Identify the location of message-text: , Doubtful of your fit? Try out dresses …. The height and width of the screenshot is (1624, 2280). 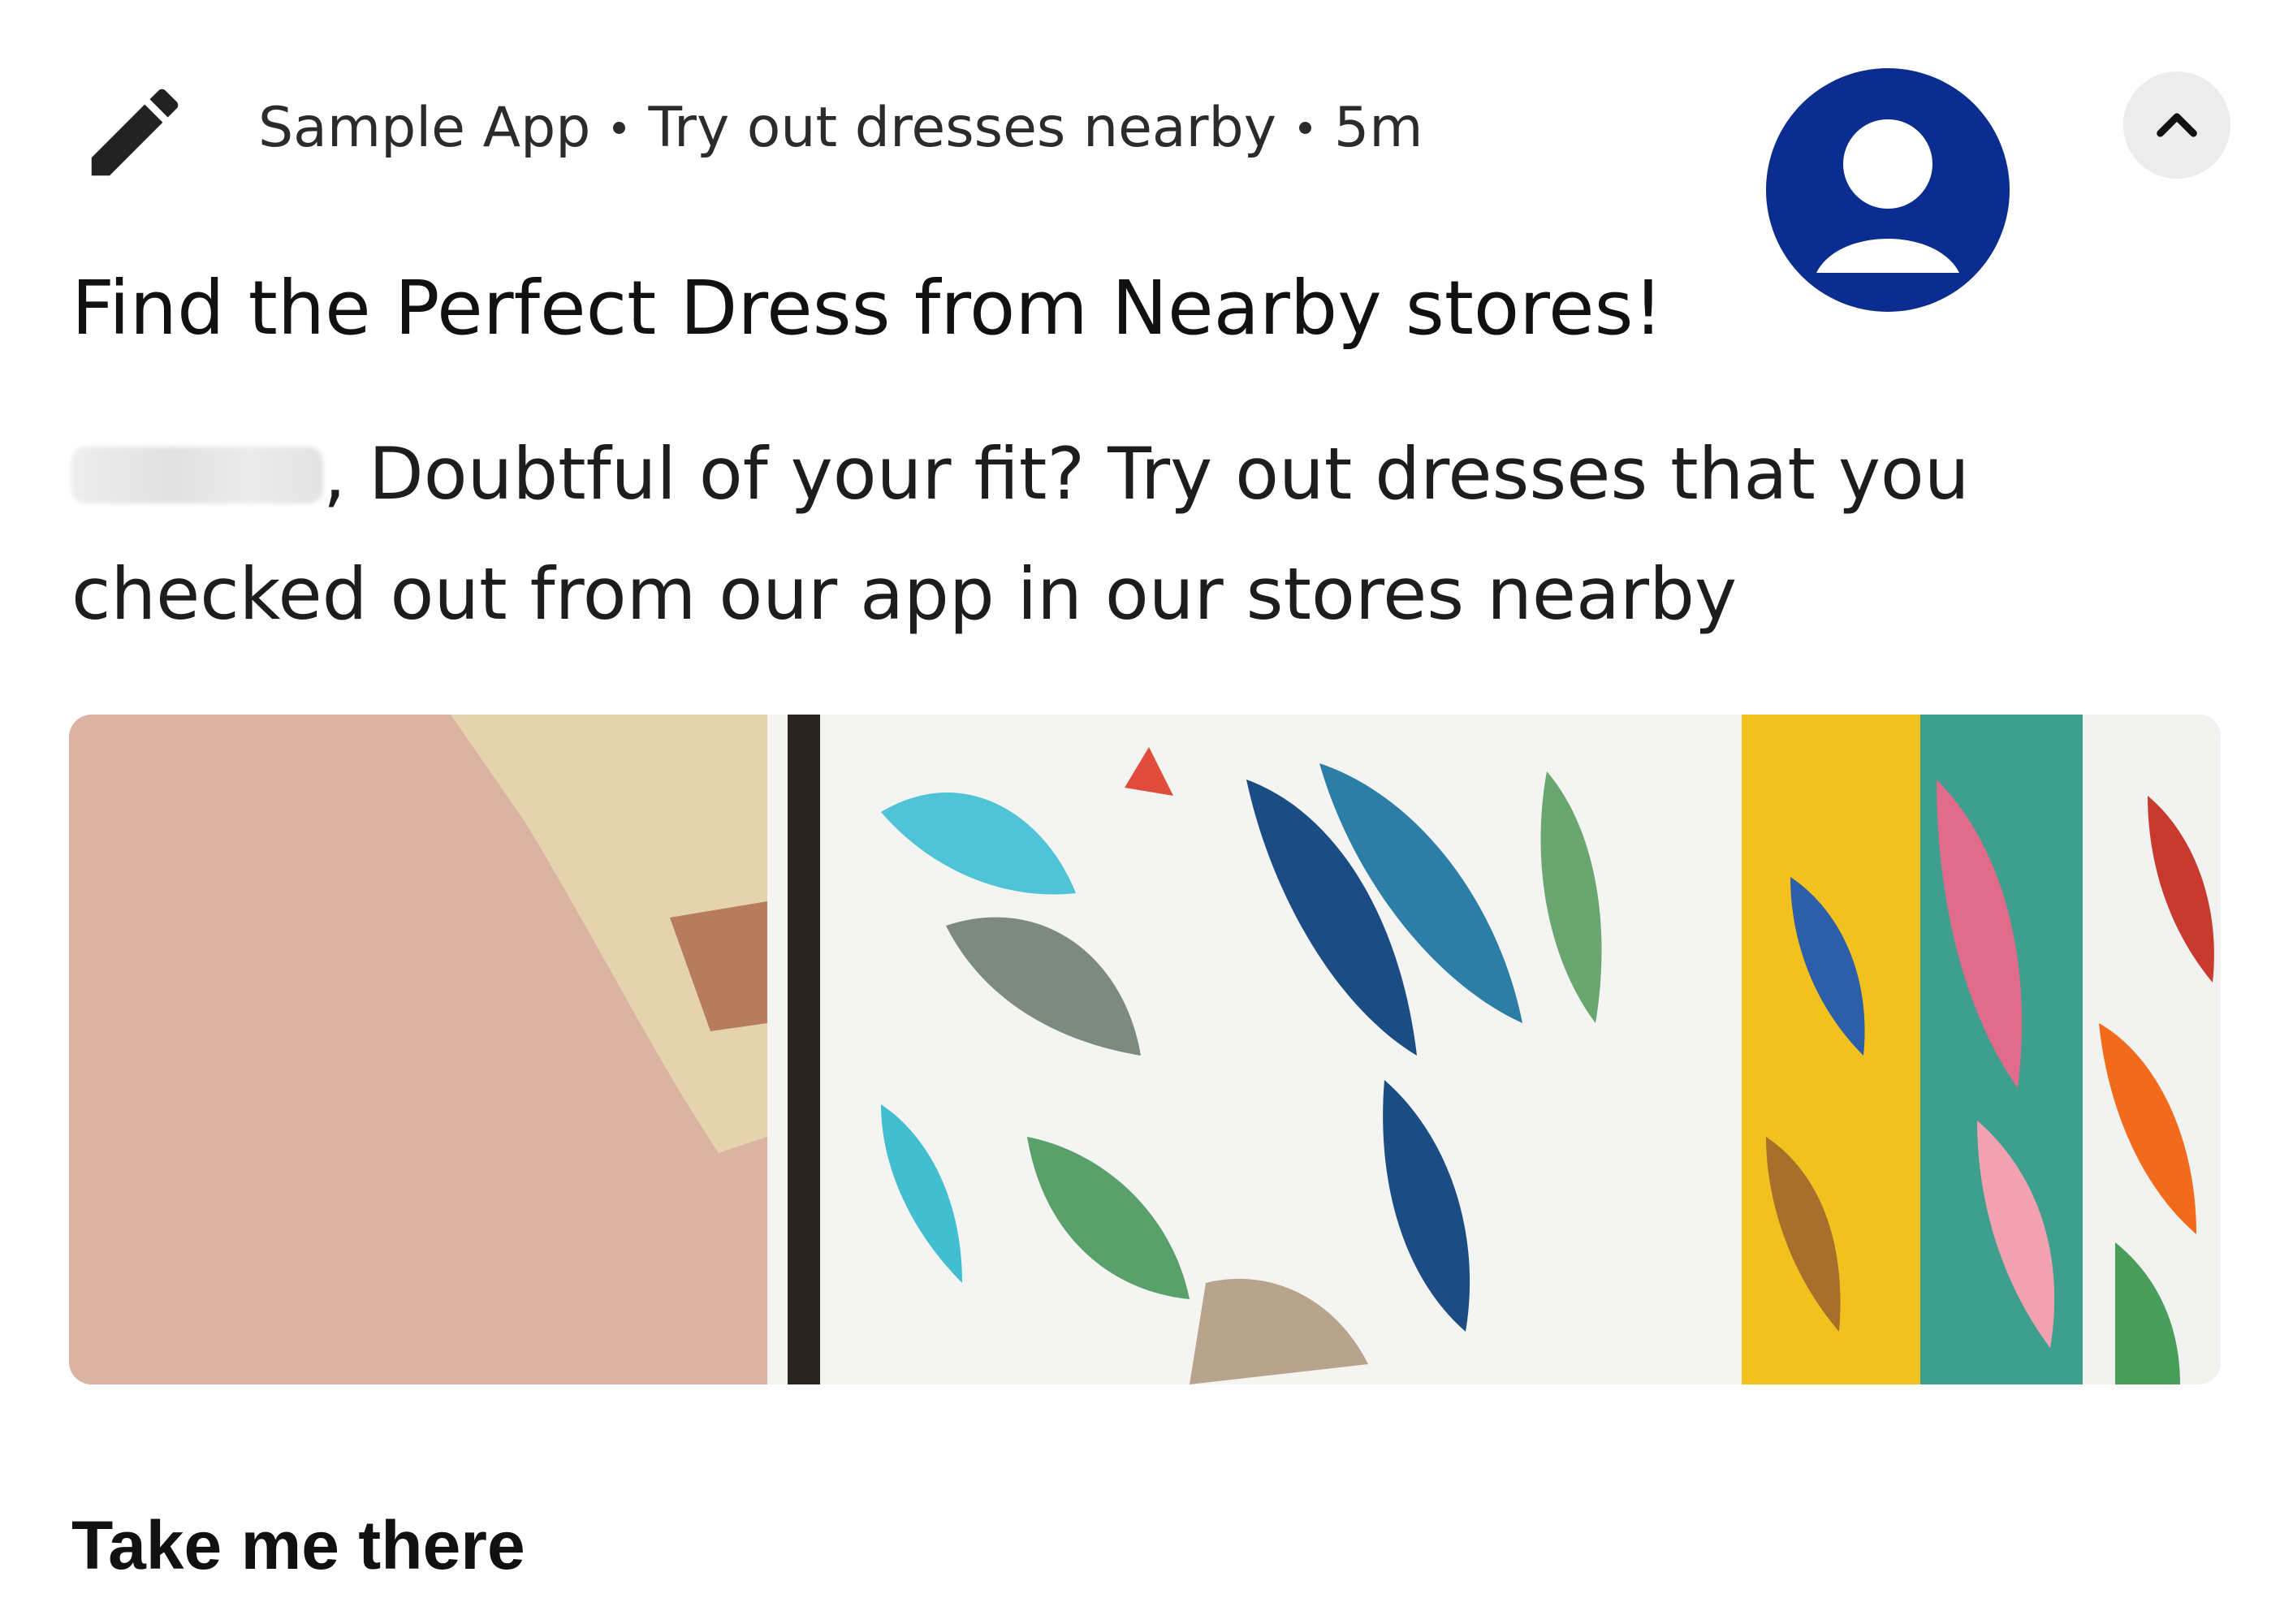
(1020, 534).